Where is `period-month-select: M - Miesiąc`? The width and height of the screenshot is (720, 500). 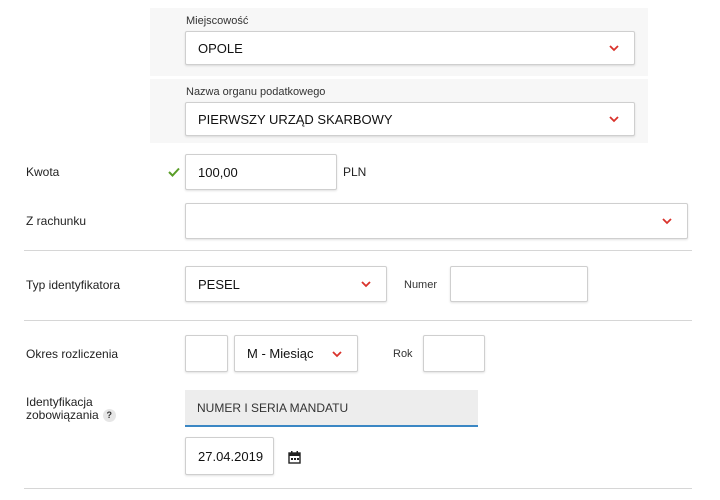 period-month-select: M - Miesiąc is located at coordinates (296, 353).